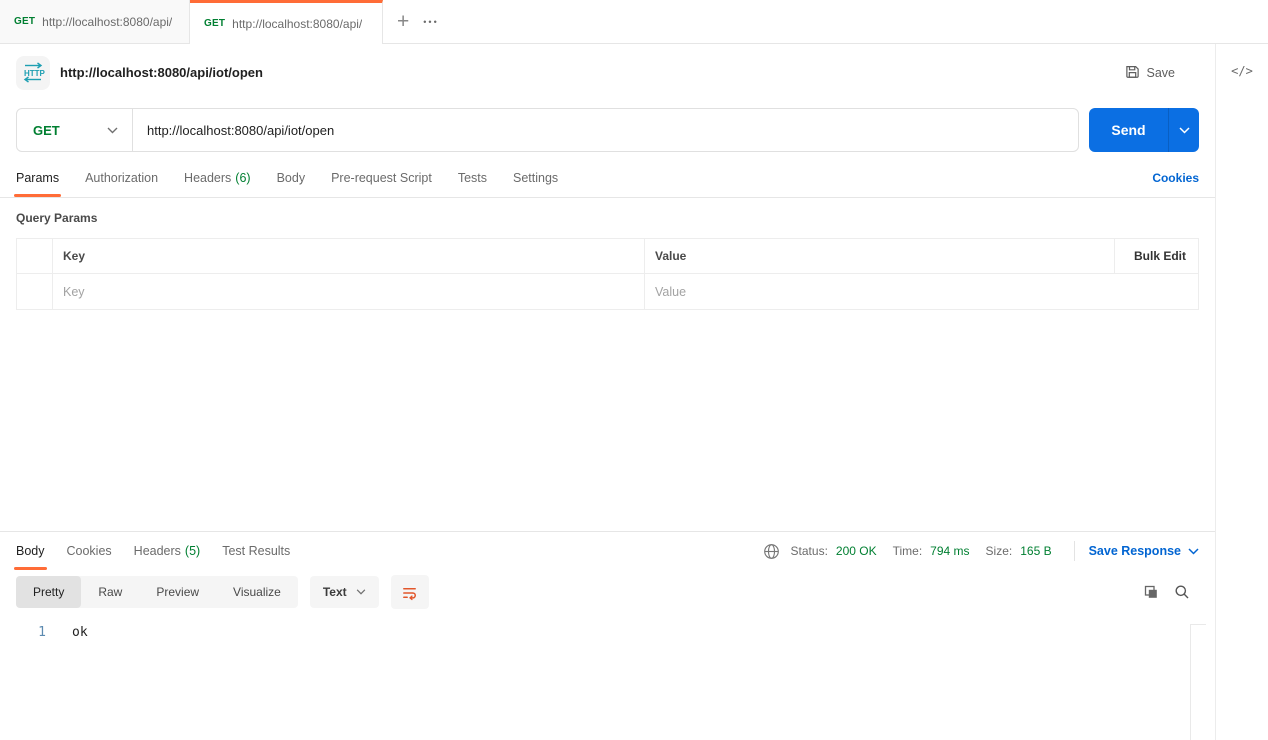  Describe the element at coordinates (772, 551) in the screenshot. I see `globe-icon` at that location.